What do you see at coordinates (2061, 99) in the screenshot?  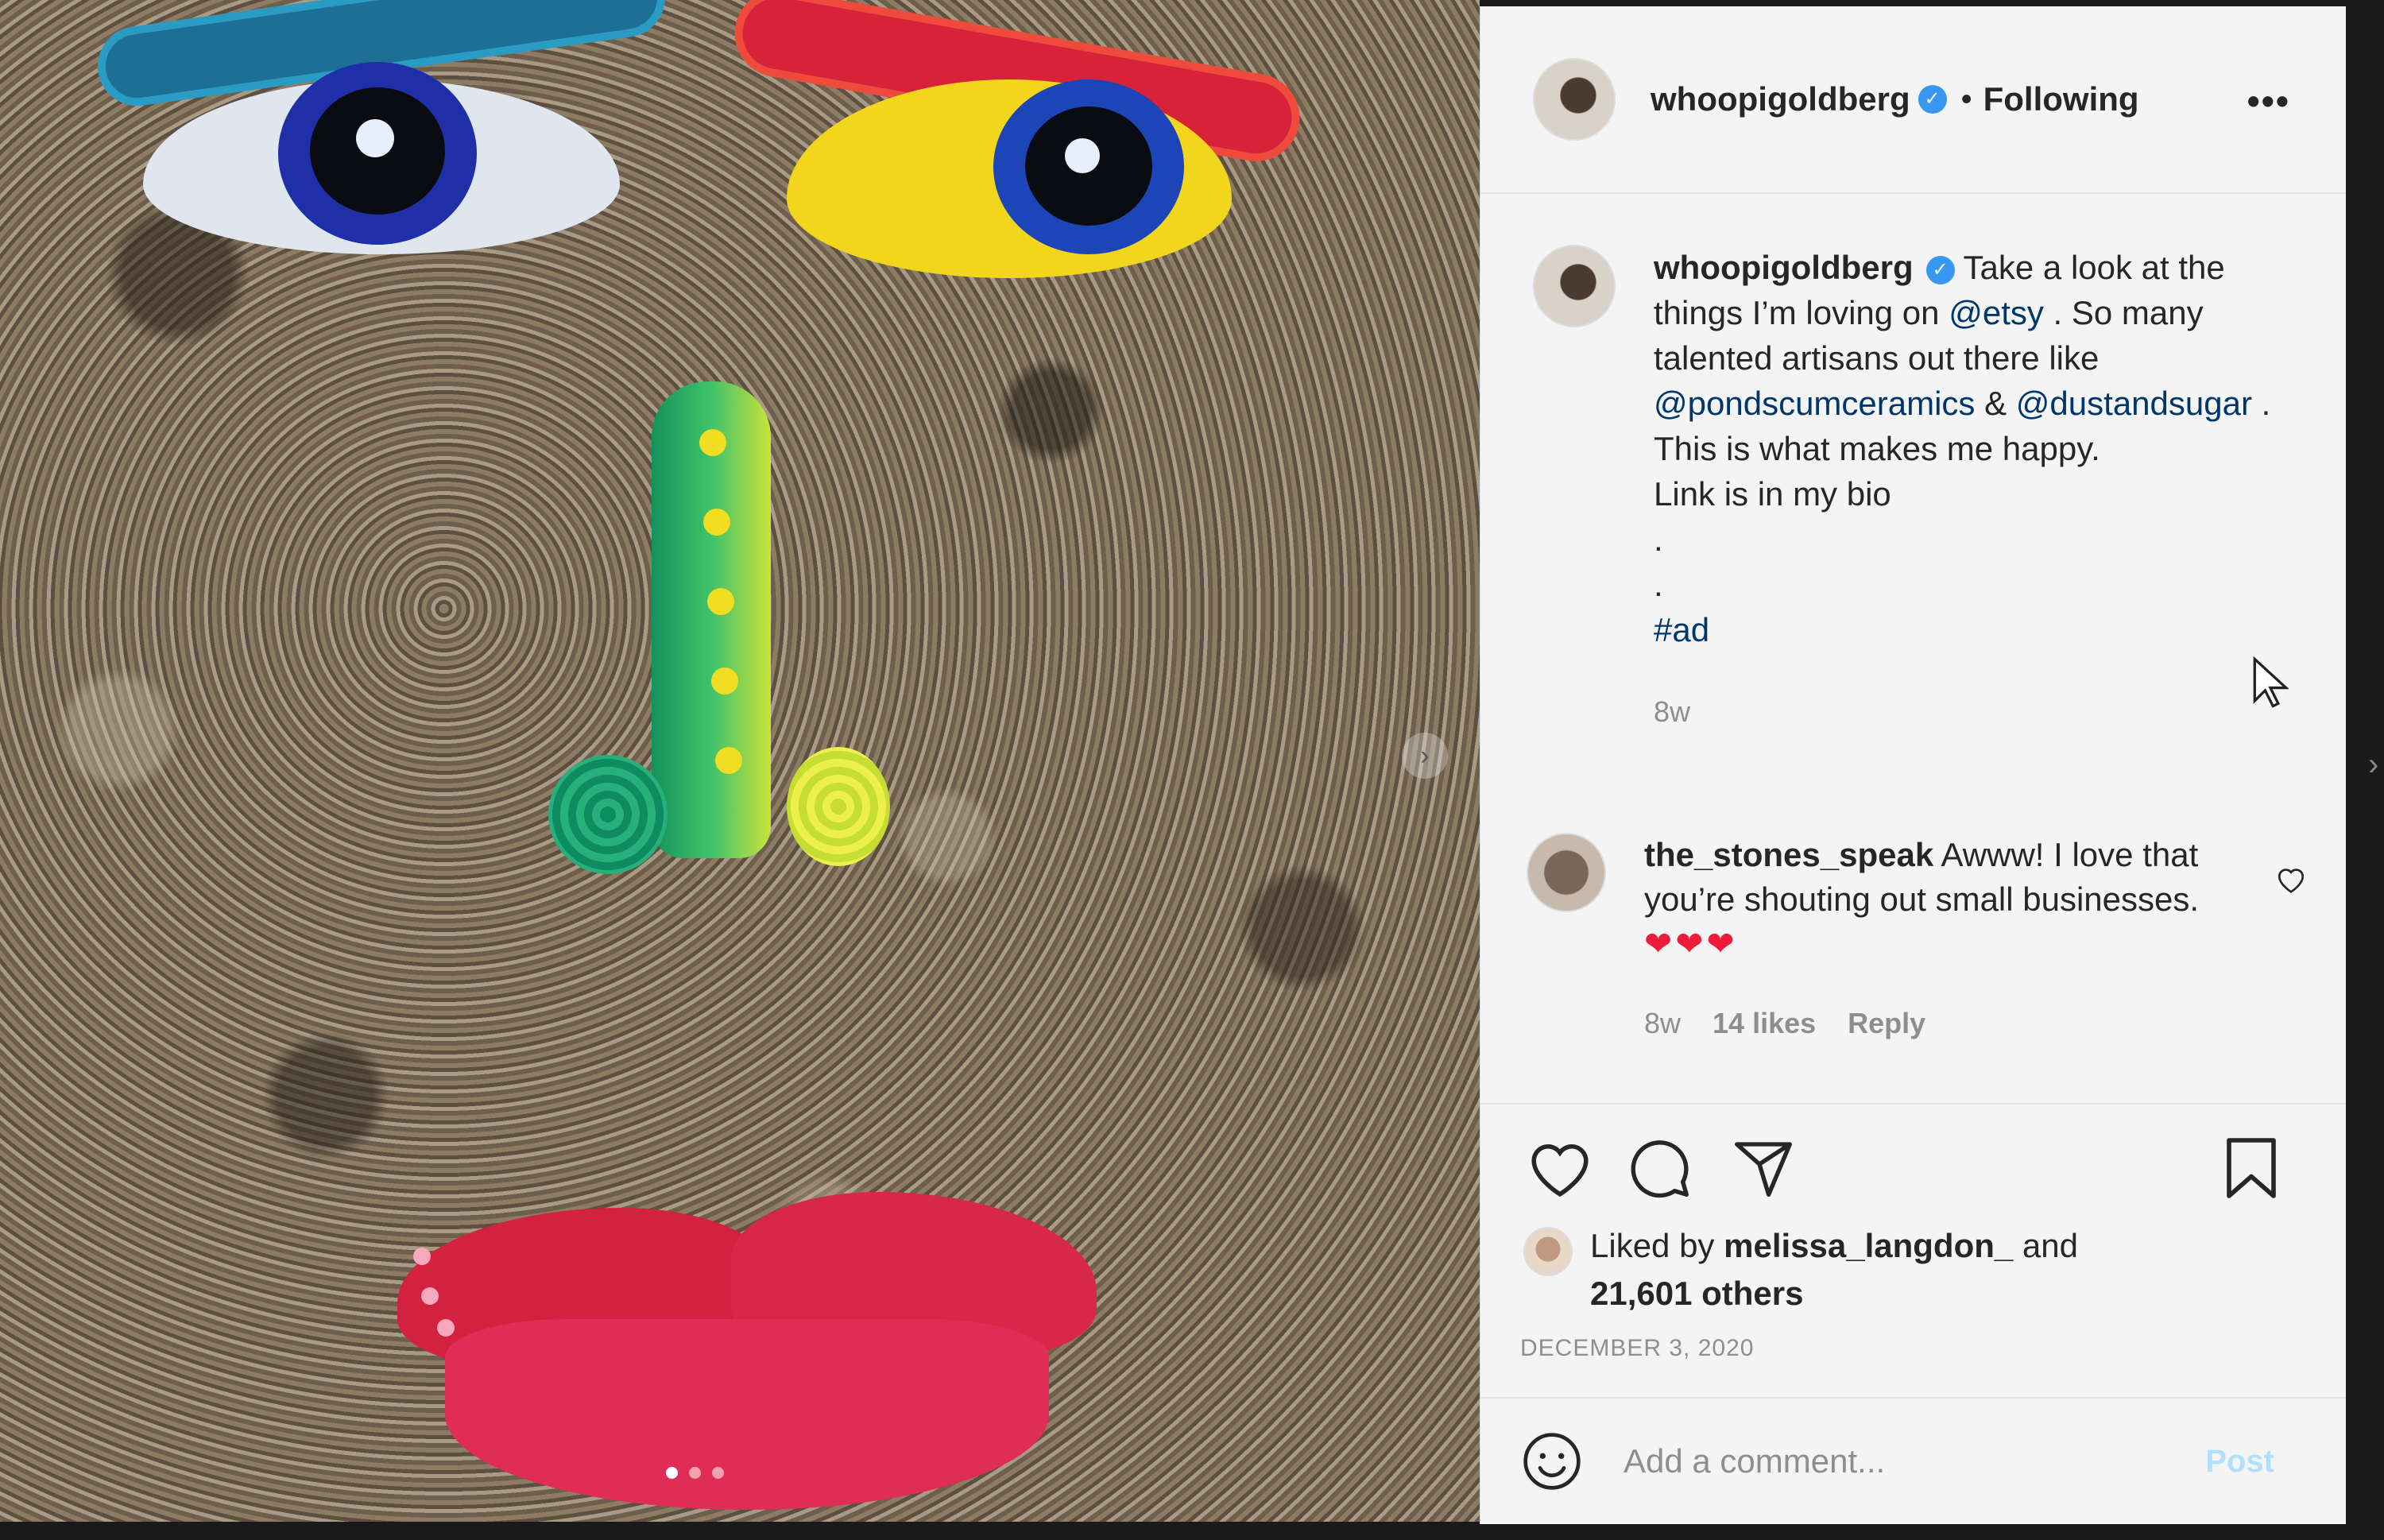 I see `following-button: Following` at bounding box center [2061, 99].